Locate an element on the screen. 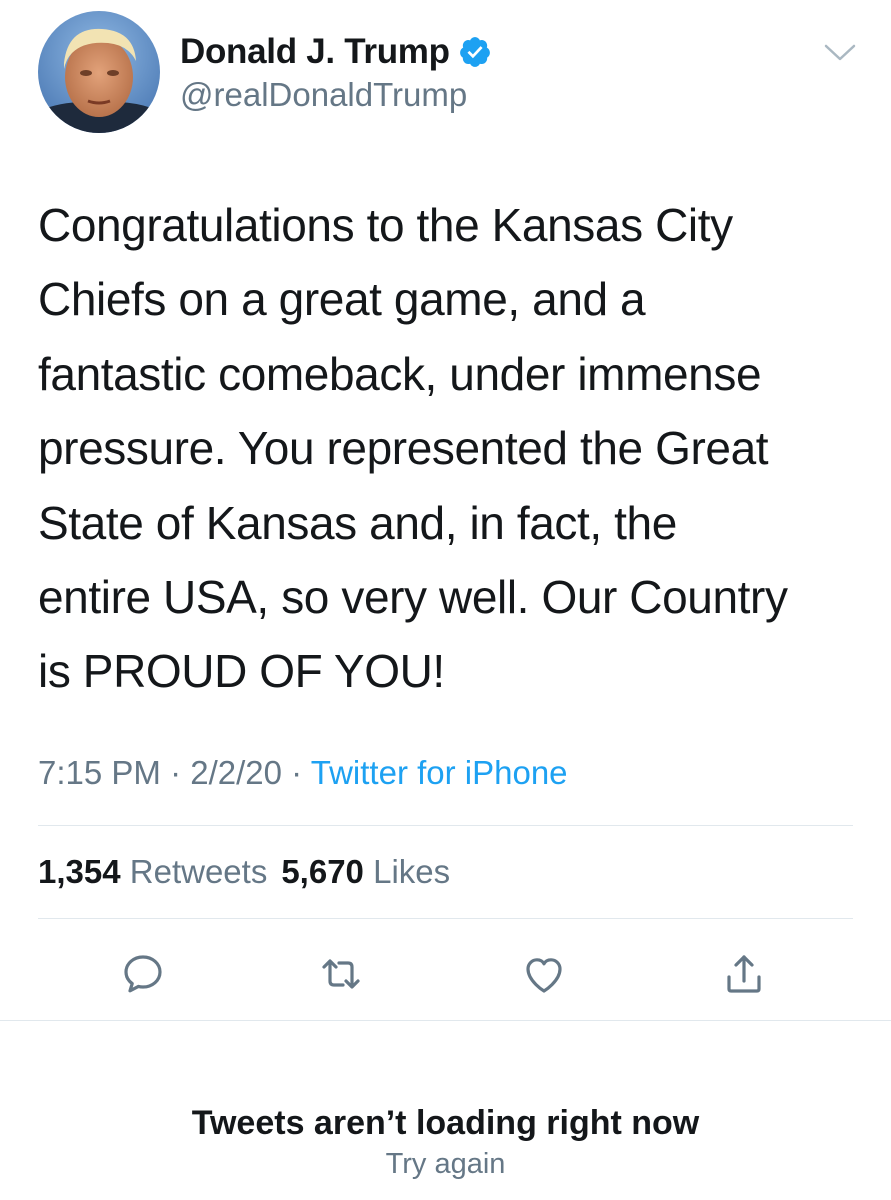 This screenshot has width=891, height=1200. share-button is located at coordinates (744, 974).